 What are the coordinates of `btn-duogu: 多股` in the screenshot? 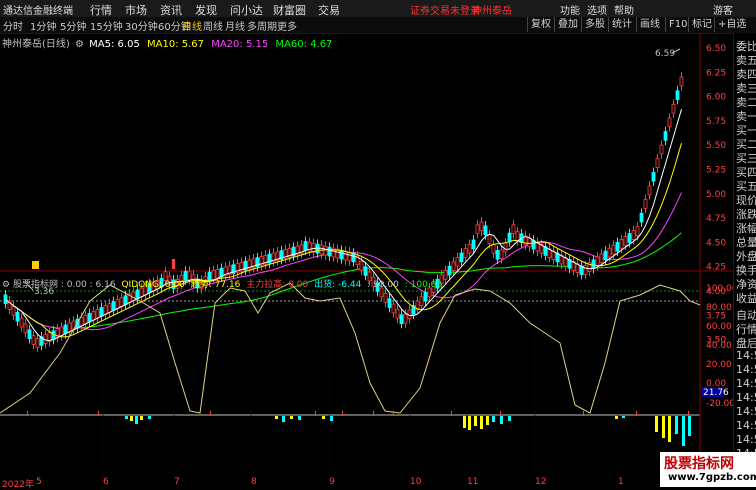 It's located at (594, 24).